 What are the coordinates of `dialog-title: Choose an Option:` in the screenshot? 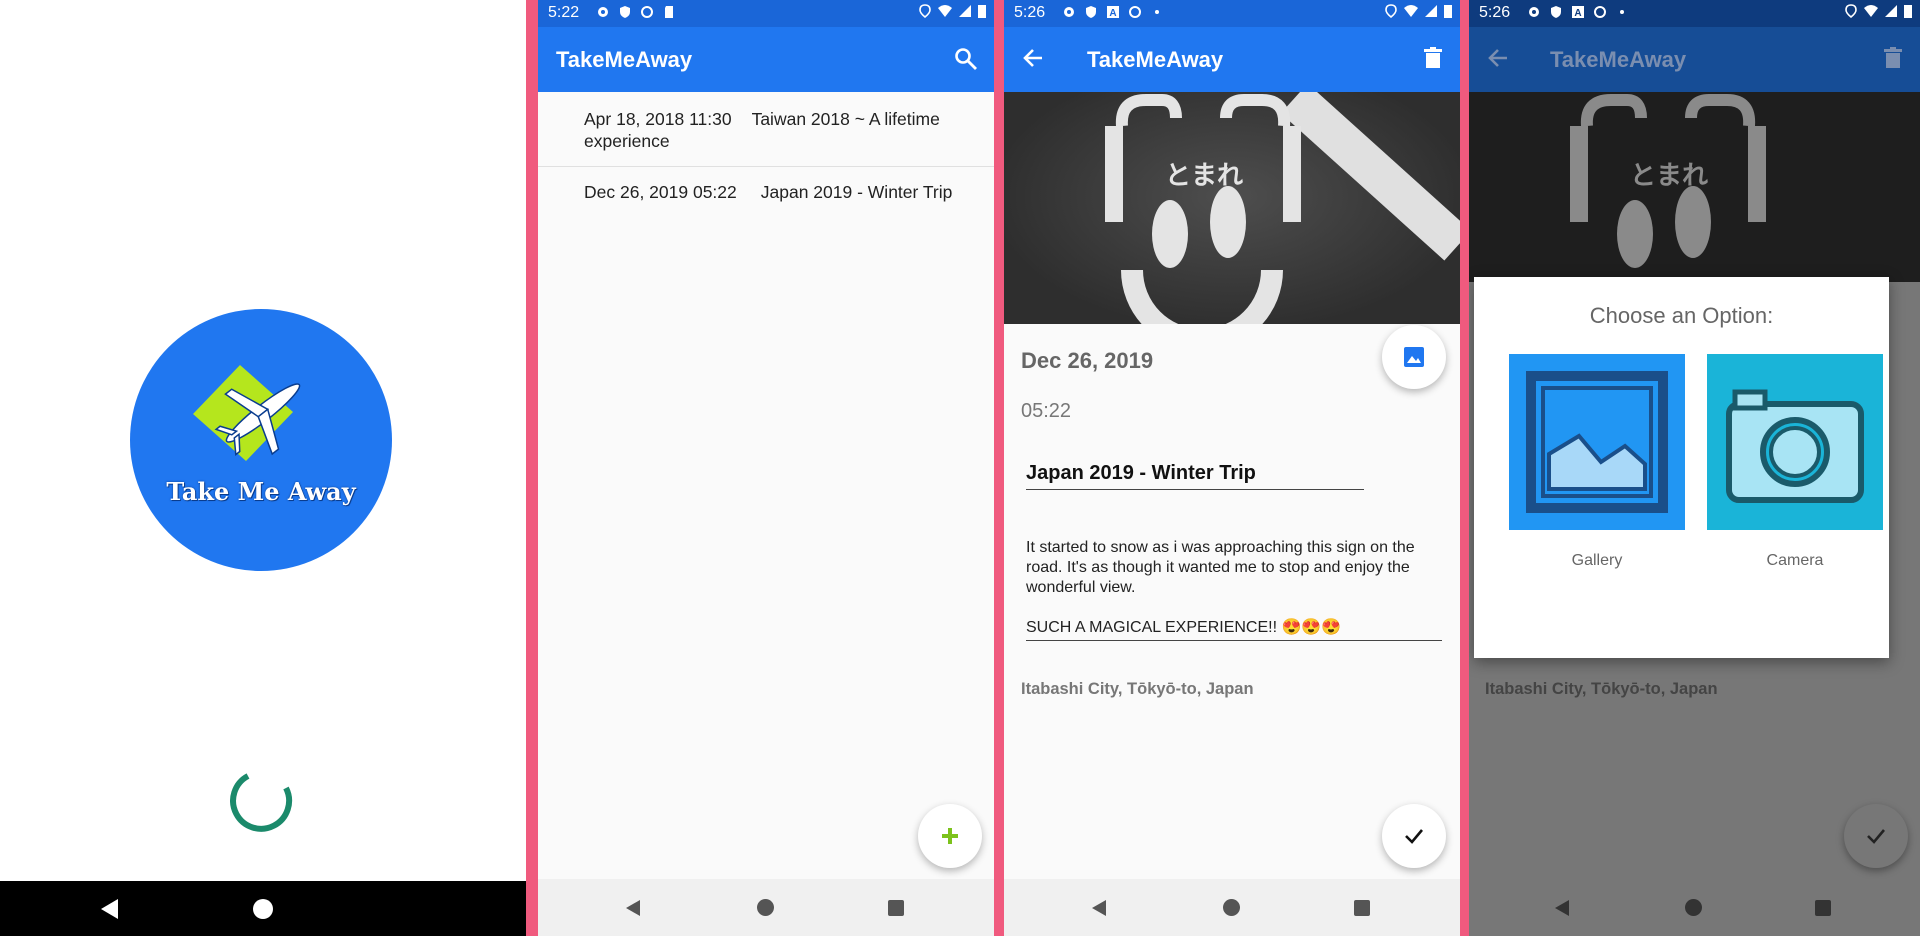 It's located at (1681, 315).